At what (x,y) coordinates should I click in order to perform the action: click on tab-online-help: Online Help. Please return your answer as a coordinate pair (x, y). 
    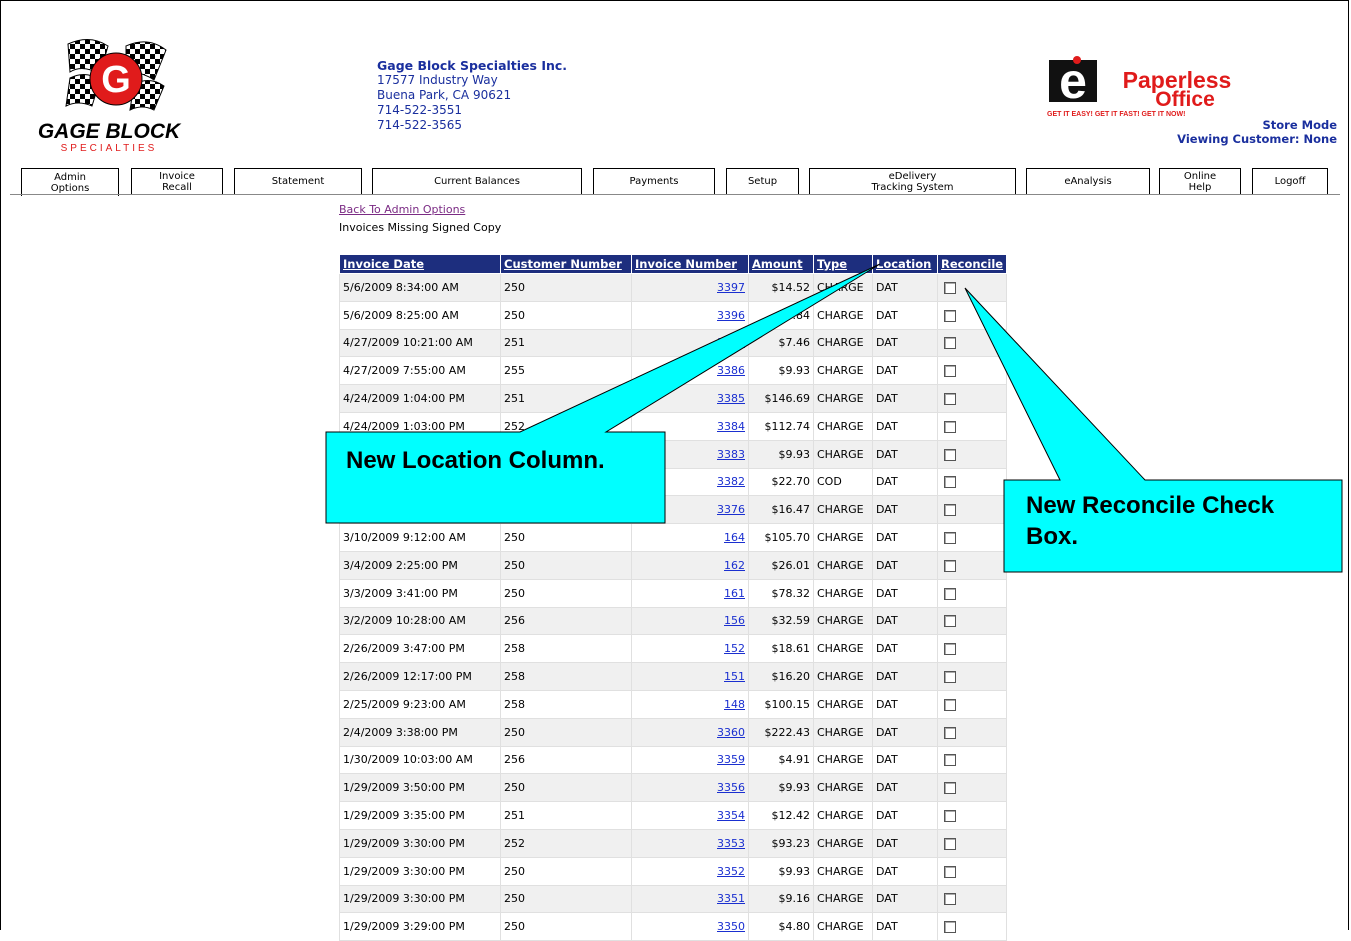
    Looking at the image, I should click on (1200, 181).